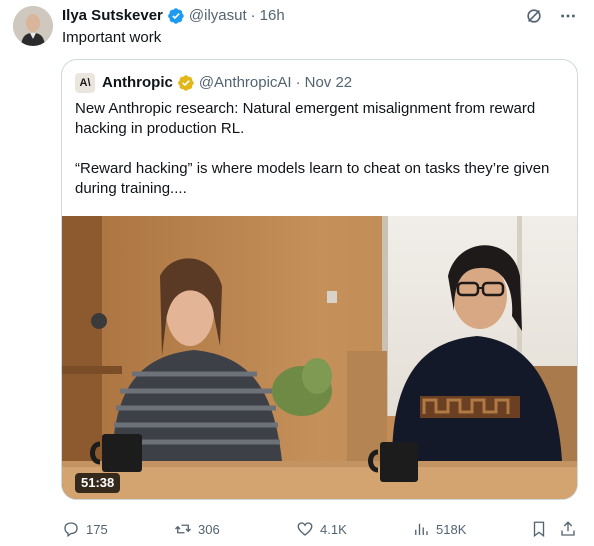 The image size is (594, 546). I want to click on grok-icon, so click(534, 16).